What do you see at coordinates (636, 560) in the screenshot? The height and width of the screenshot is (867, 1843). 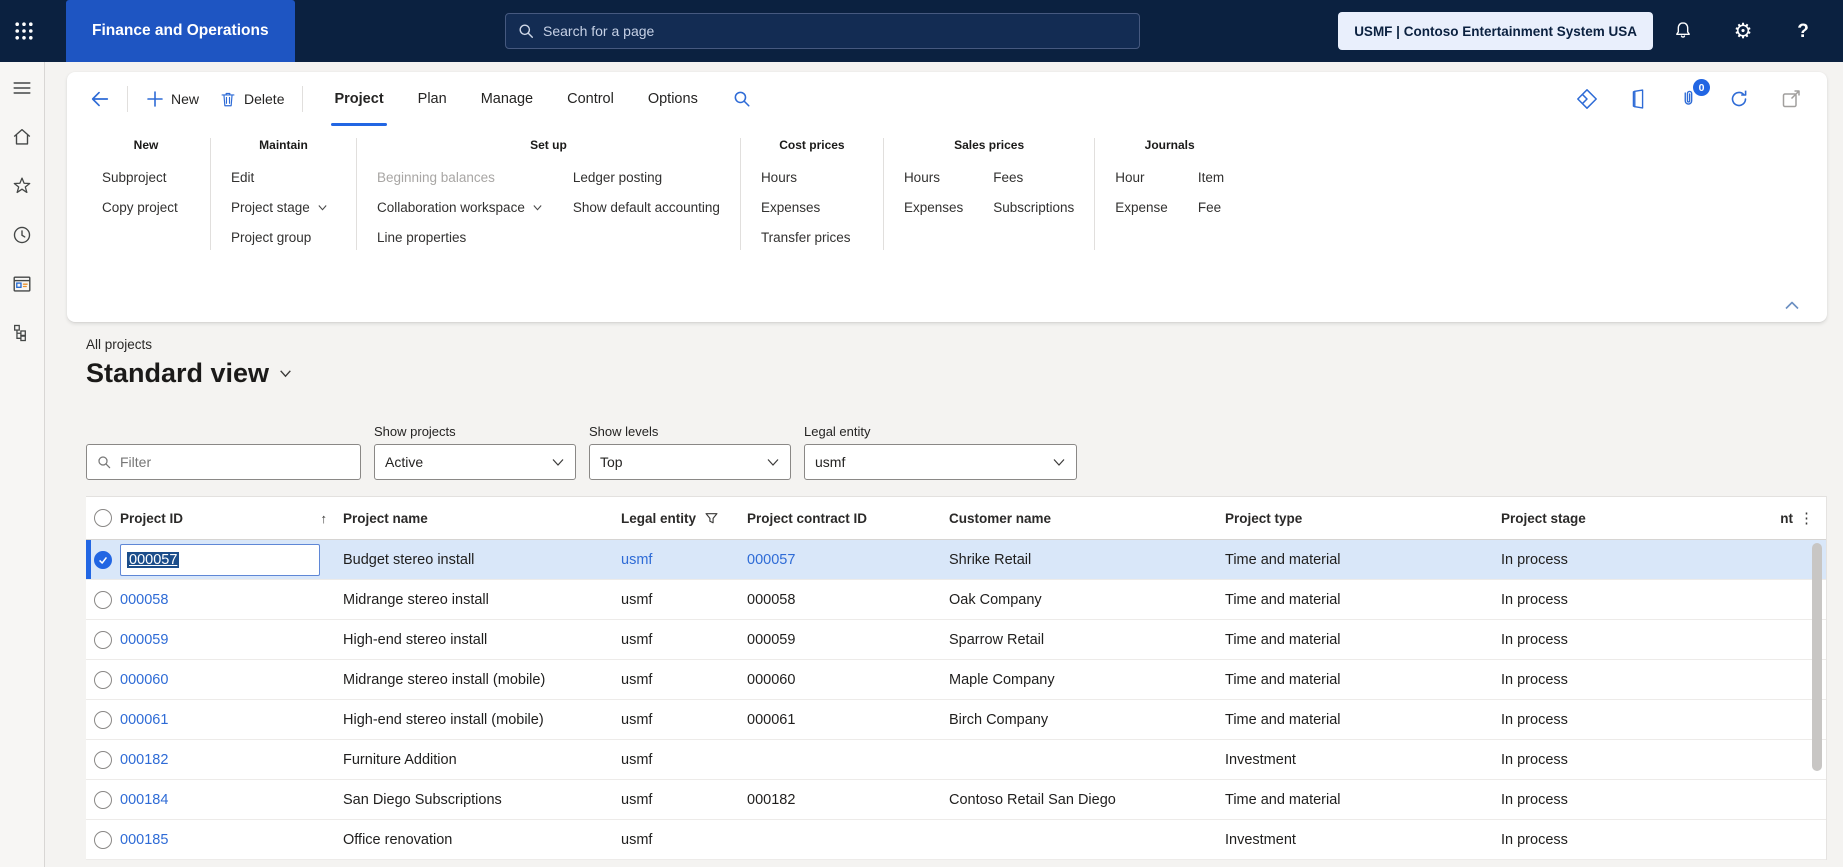 I see `legal-entity: usmf` at bounding box center [636, 560].